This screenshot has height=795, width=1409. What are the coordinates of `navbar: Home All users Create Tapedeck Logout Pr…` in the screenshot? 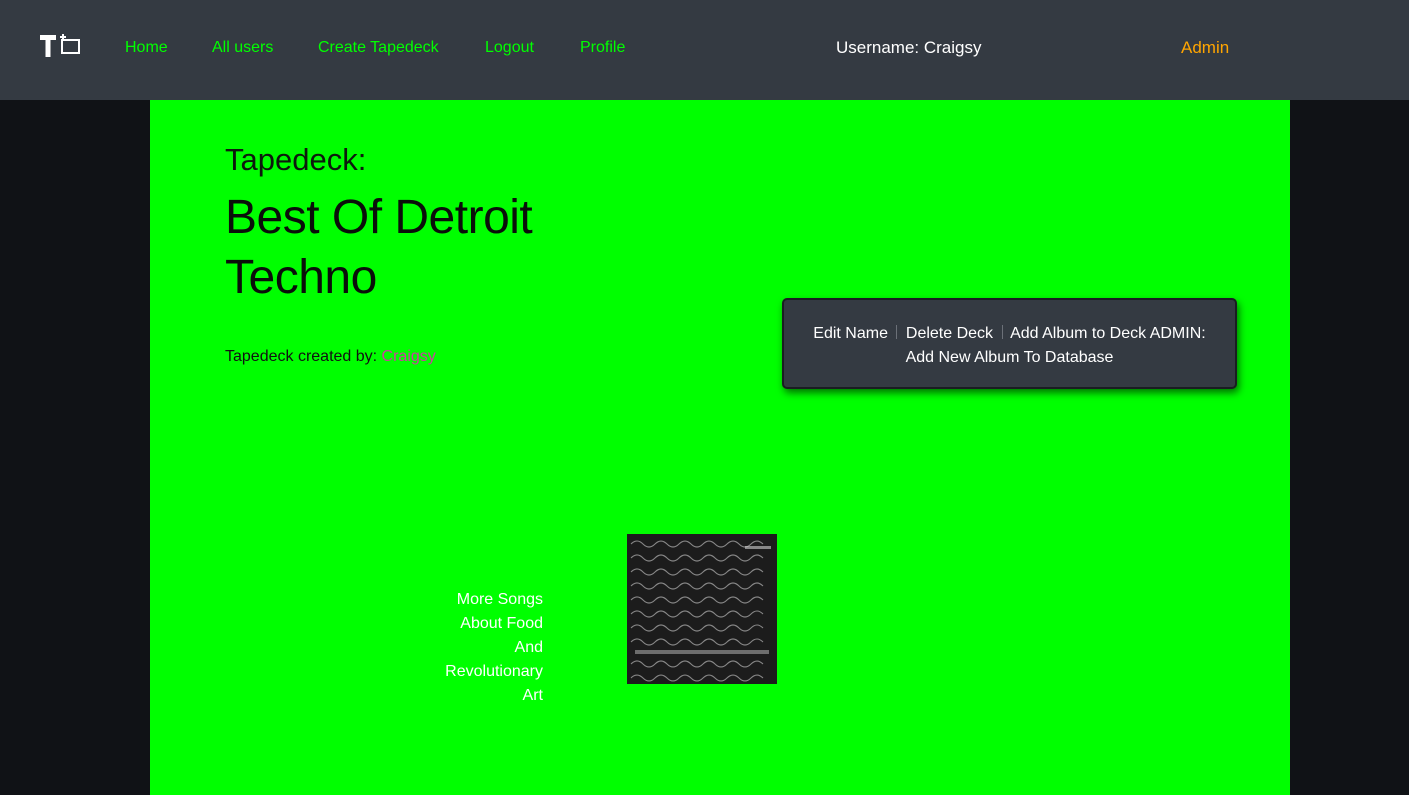 It's located at (704, 50).